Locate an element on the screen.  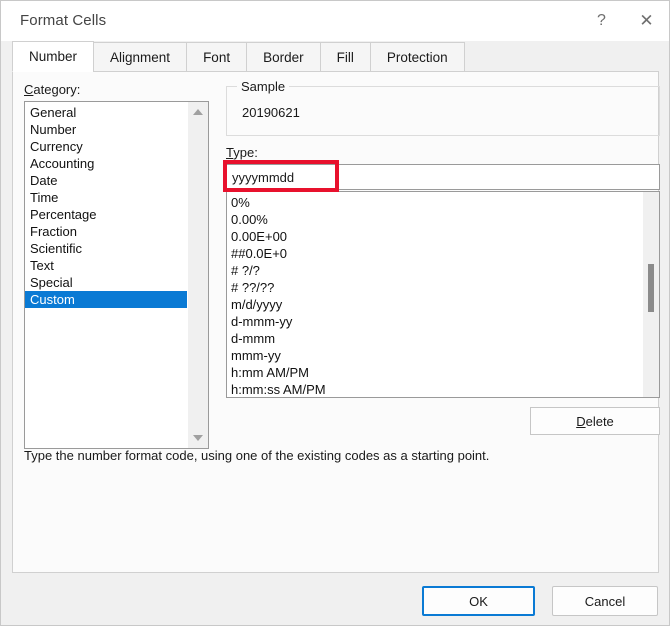
type-item-6: m/d/yyyy is located at coordinates (434, 304).